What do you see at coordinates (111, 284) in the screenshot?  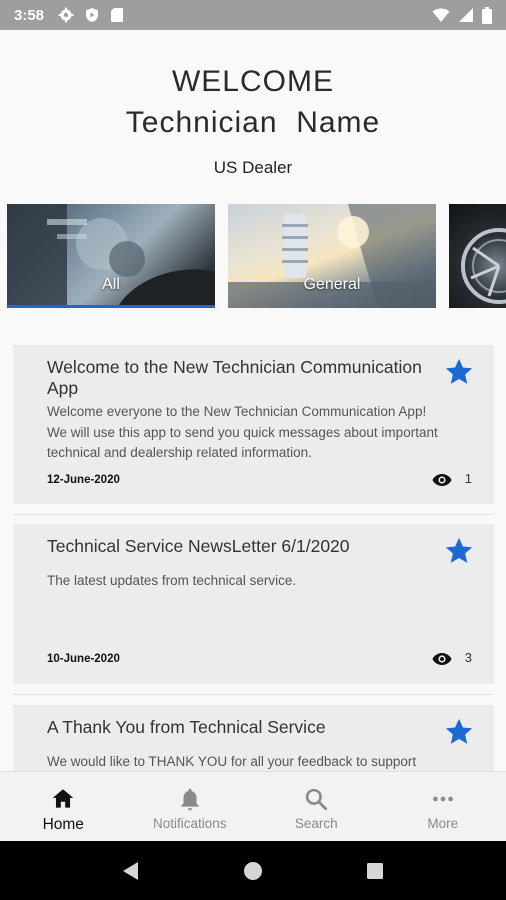 I see `category-label-all: All` at bounding box center [111, 284].